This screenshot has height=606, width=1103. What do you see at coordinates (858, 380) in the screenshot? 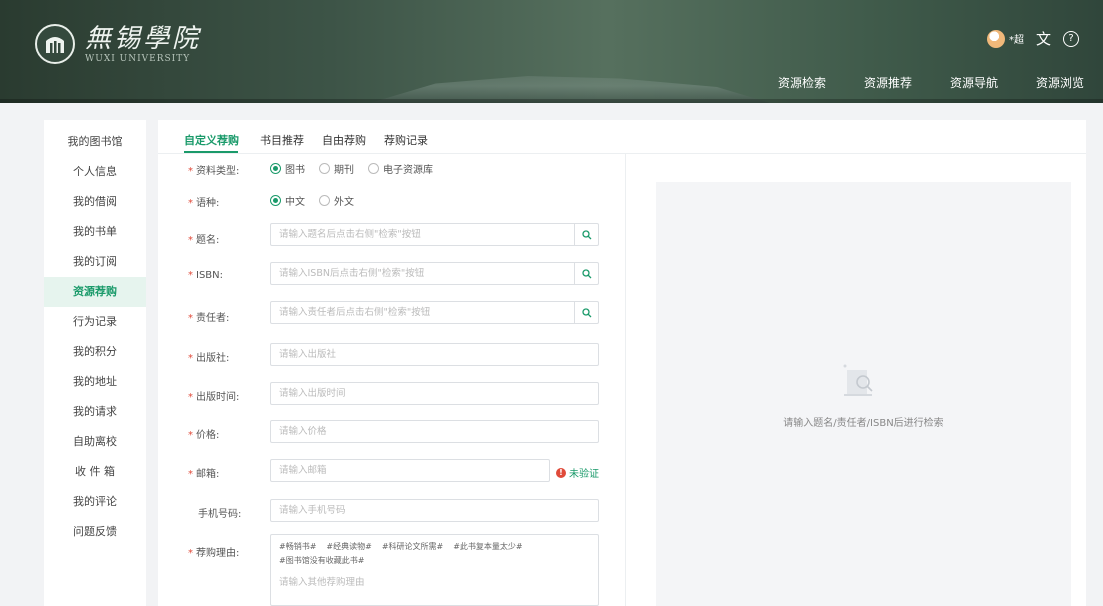
I see `empty-search-icon` at bounding box center [858, 380].